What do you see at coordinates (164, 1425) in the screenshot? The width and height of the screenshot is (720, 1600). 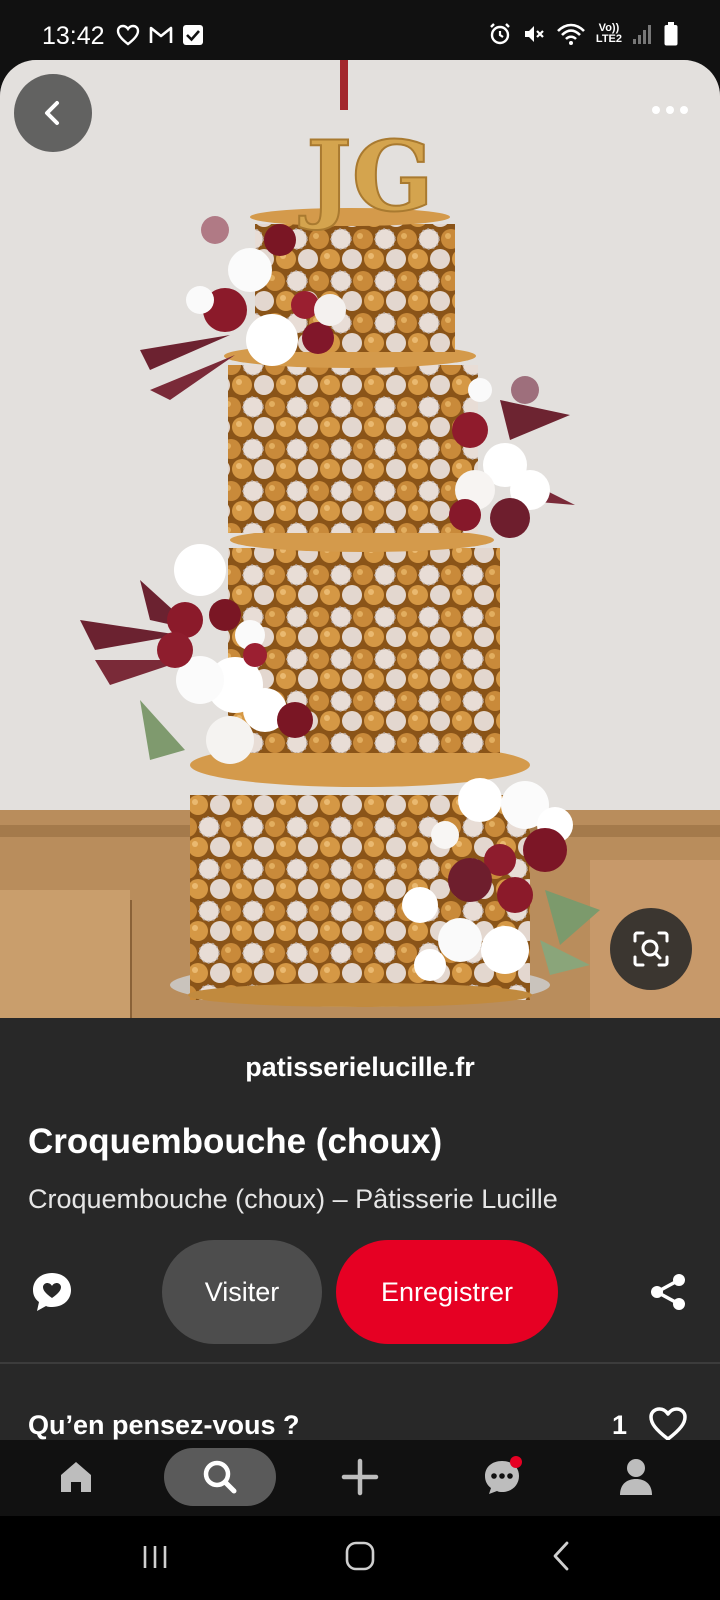 I see `comments-prompt: Qu’en pensez-vous ?` at bounding box center [164, 1425].